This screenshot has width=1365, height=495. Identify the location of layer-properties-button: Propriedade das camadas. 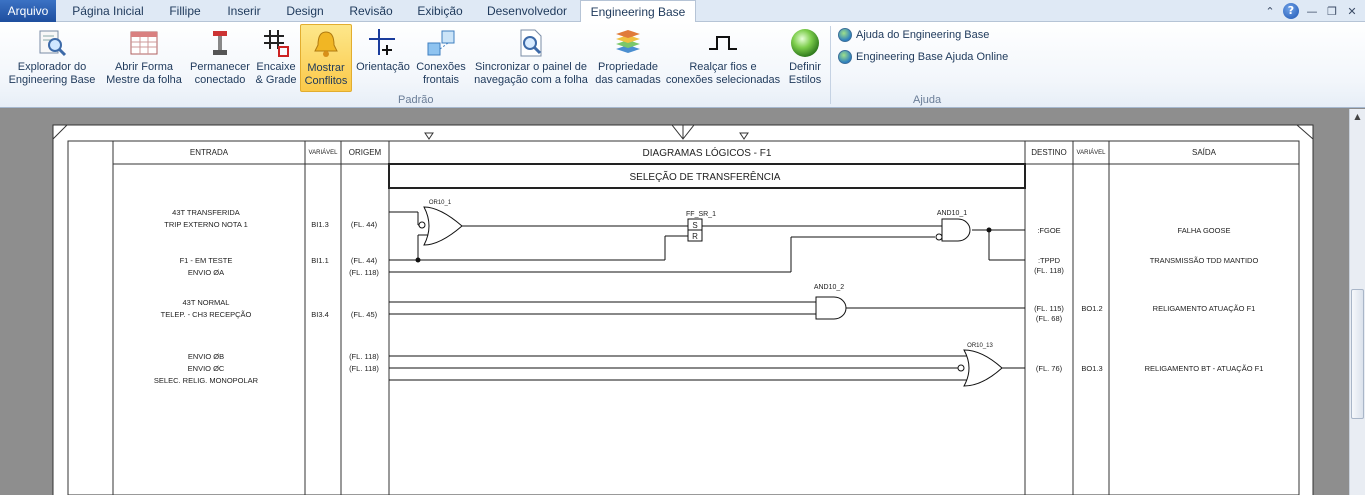
(628, 58).